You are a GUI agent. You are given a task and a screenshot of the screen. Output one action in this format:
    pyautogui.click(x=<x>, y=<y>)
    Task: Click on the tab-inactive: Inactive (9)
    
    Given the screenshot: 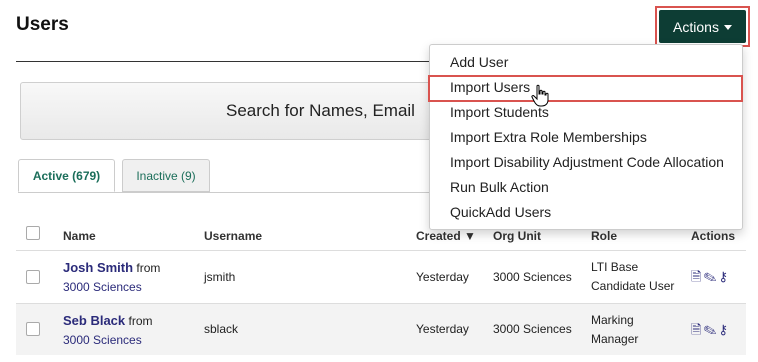 What is the action you would take?
    pyautogui.click(x=166, y=175)
    